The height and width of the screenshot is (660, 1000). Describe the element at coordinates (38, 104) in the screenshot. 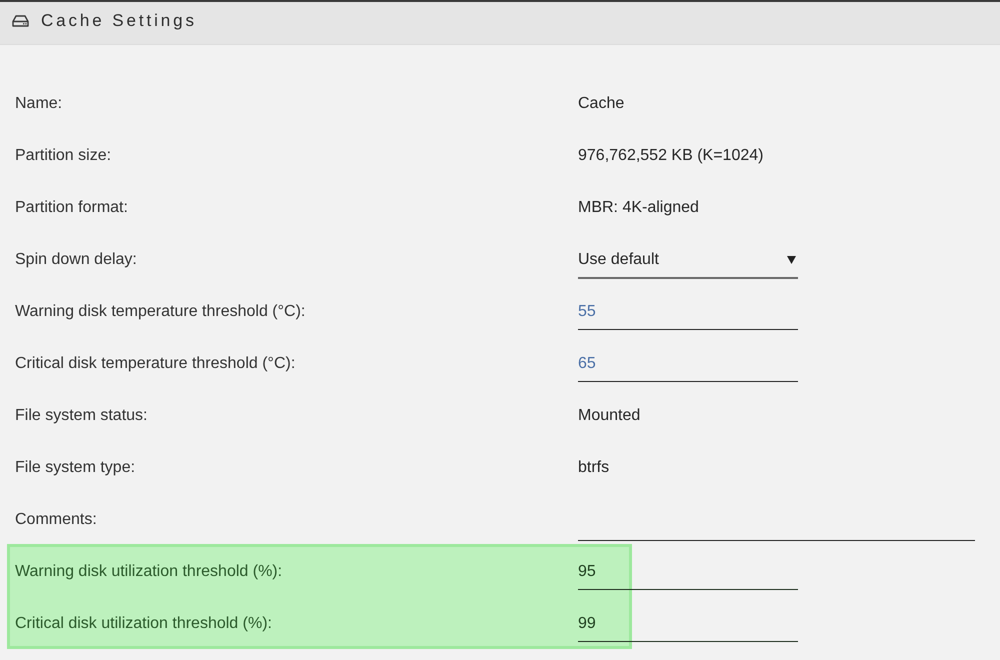

I see `field-label: Name:` at that location.